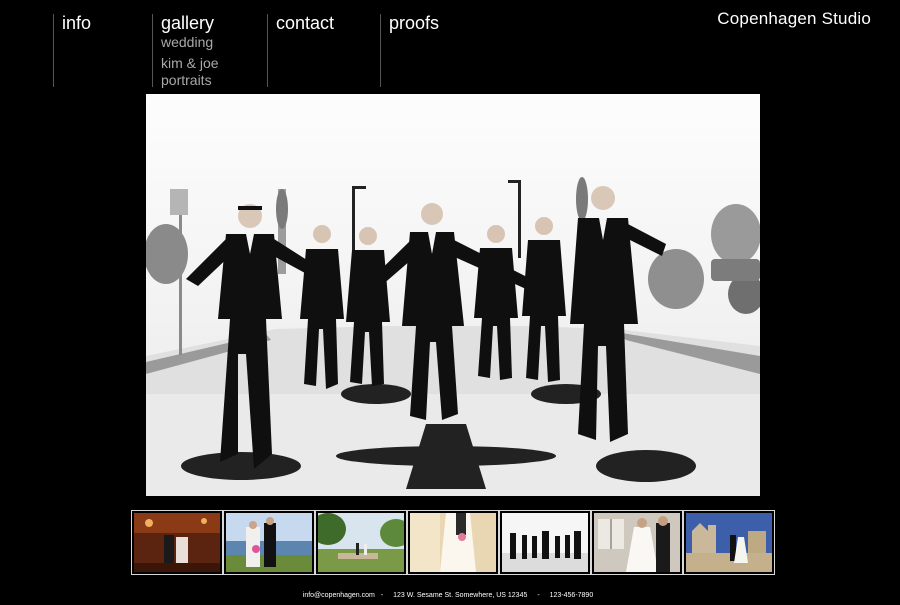  Describe the element at coordinates (213, 63) in the screenshot. I see `subnav-link-kim-joe: kim & joe` at that location.